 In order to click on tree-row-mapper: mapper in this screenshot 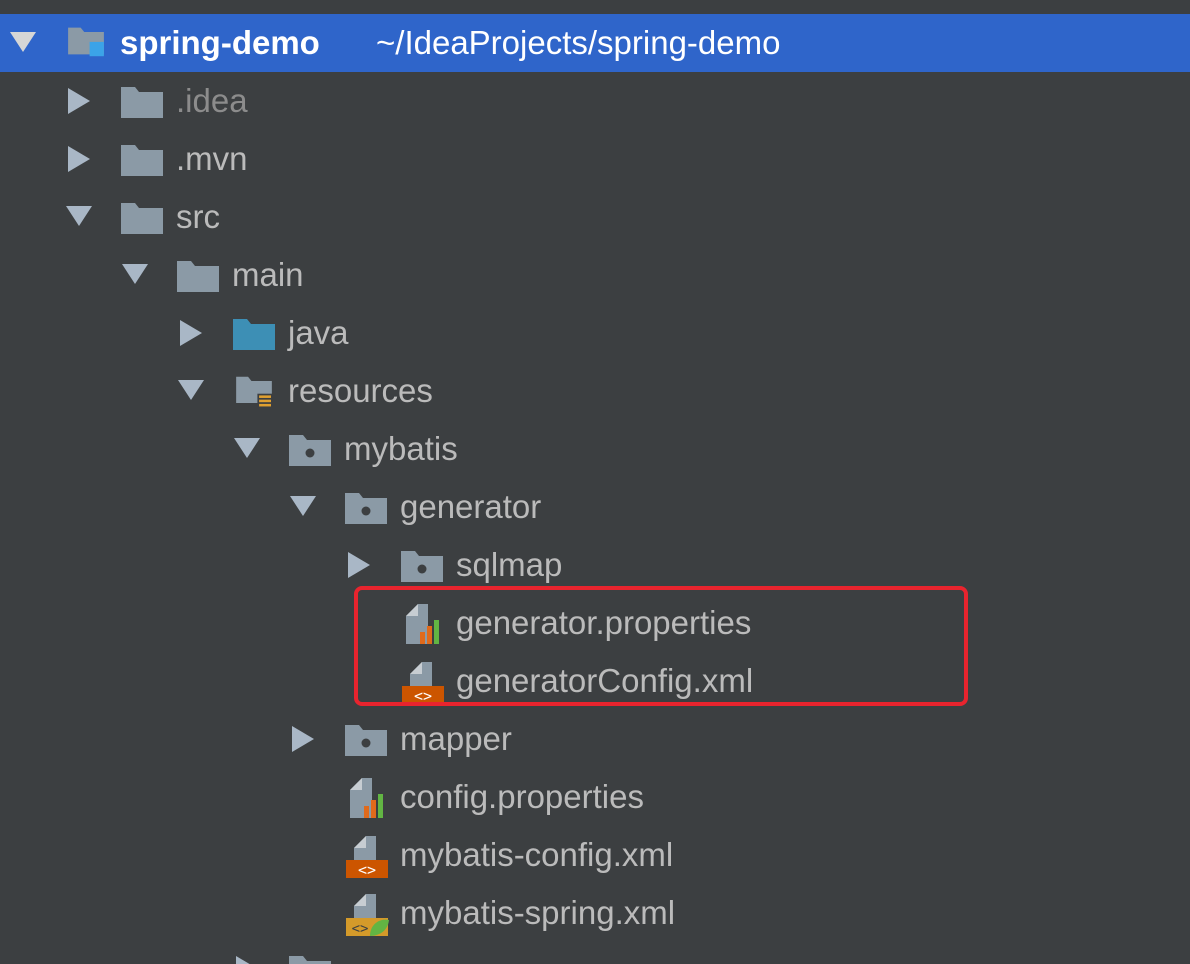, I will do `click(595, 739)`.